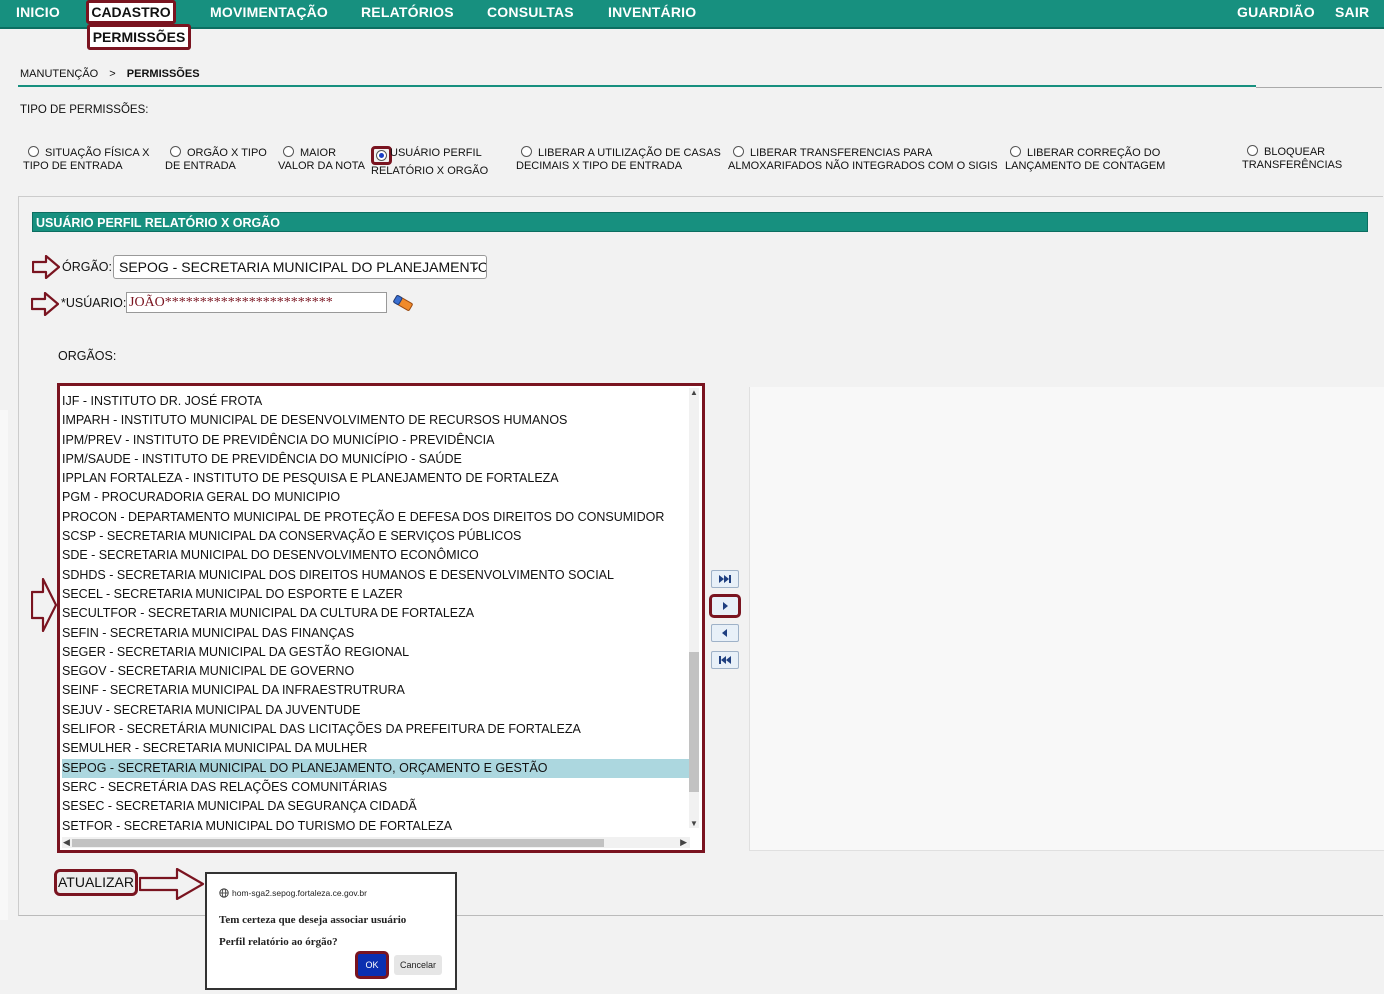 The image size is (1384, 994). I want to click on scroll-left-icon: ◀, so click(66, 842).